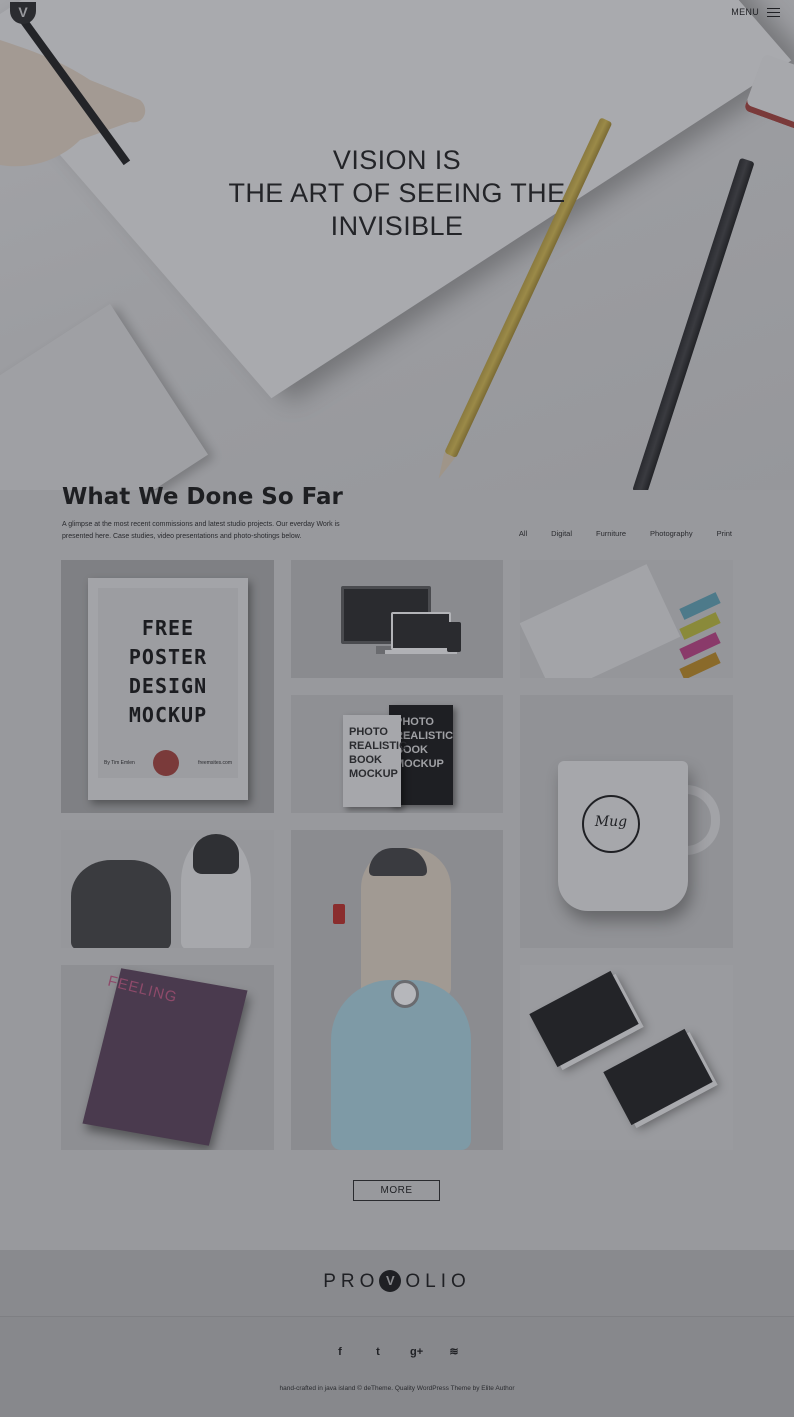 The height and width of the screenshot is (1417, 794). What do you see at coordinates (168, 715) in the screenshot?
I see `poster-line: MOCKUP` at bounding box center [168, 715].